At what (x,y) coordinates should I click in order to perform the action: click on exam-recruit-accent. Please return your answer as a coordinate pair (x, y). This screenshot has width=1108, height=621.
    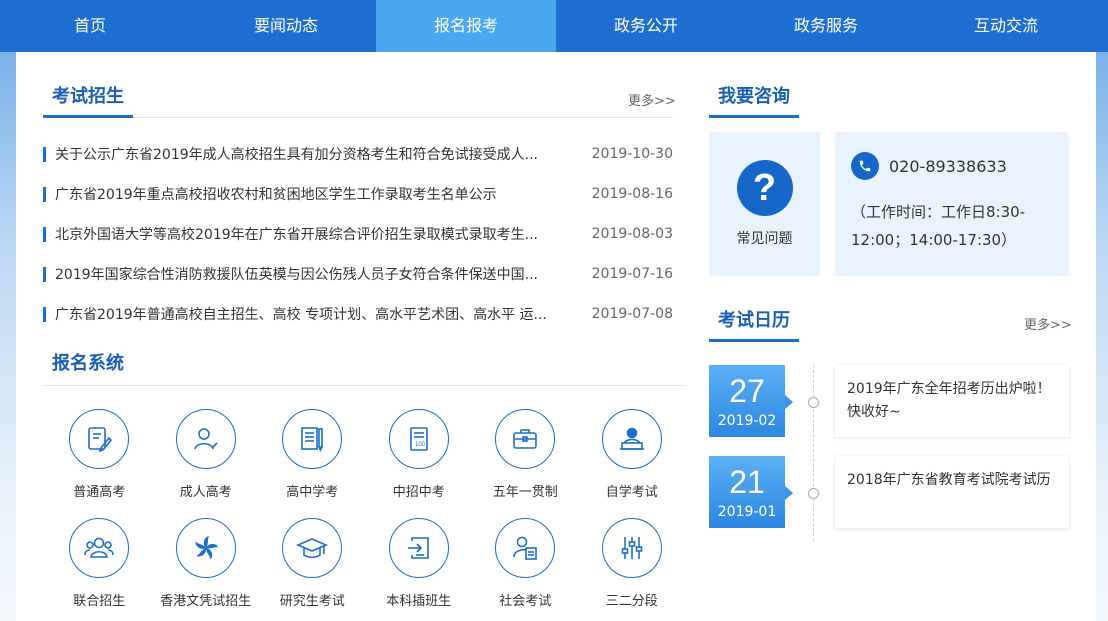
    Looking at the image, I should click on (88, 116).